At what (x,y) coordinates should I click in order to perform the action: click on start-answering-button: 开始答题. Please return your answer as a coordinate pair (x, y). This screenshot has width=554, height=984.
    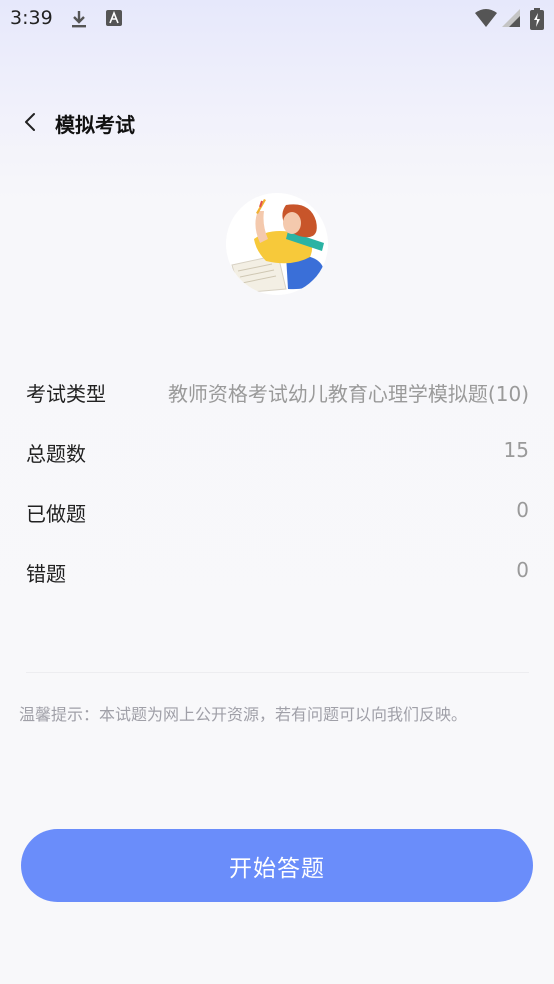
    Looking at the image, I should click on (277, 865).